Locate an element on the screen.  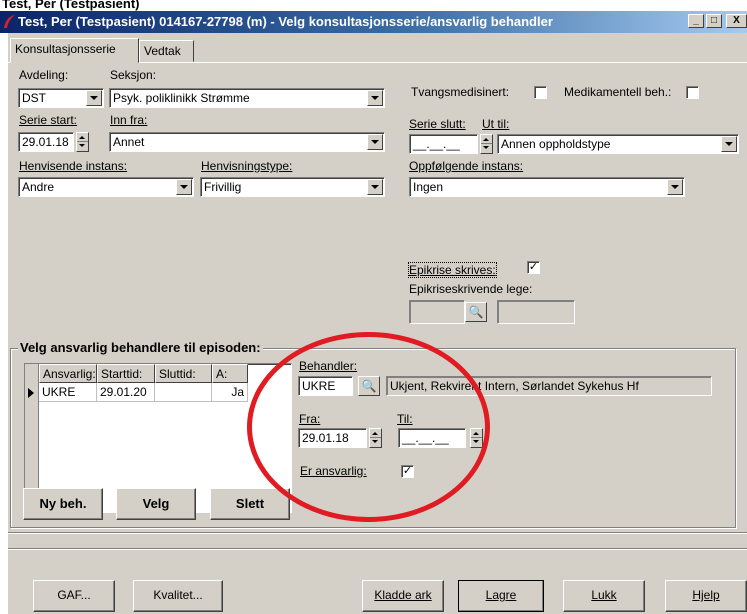
epikrise-label: Epikrise skrives: is located at coordinates (452, 270).